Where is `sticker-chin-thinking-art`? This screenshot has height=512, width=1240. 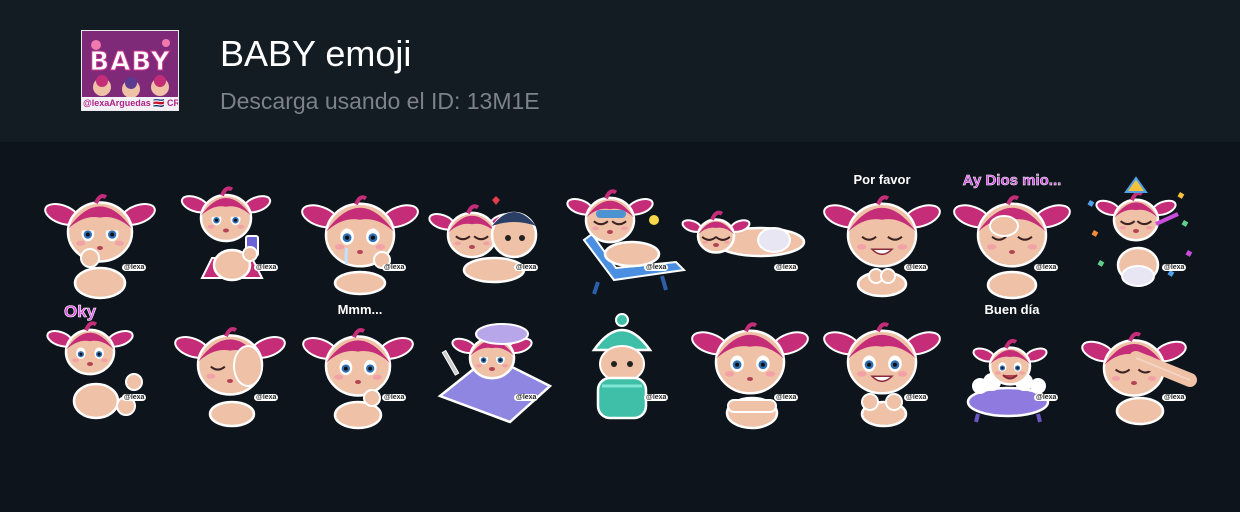
sticker-chin-thinking-art is located at coordinates (100, 247).